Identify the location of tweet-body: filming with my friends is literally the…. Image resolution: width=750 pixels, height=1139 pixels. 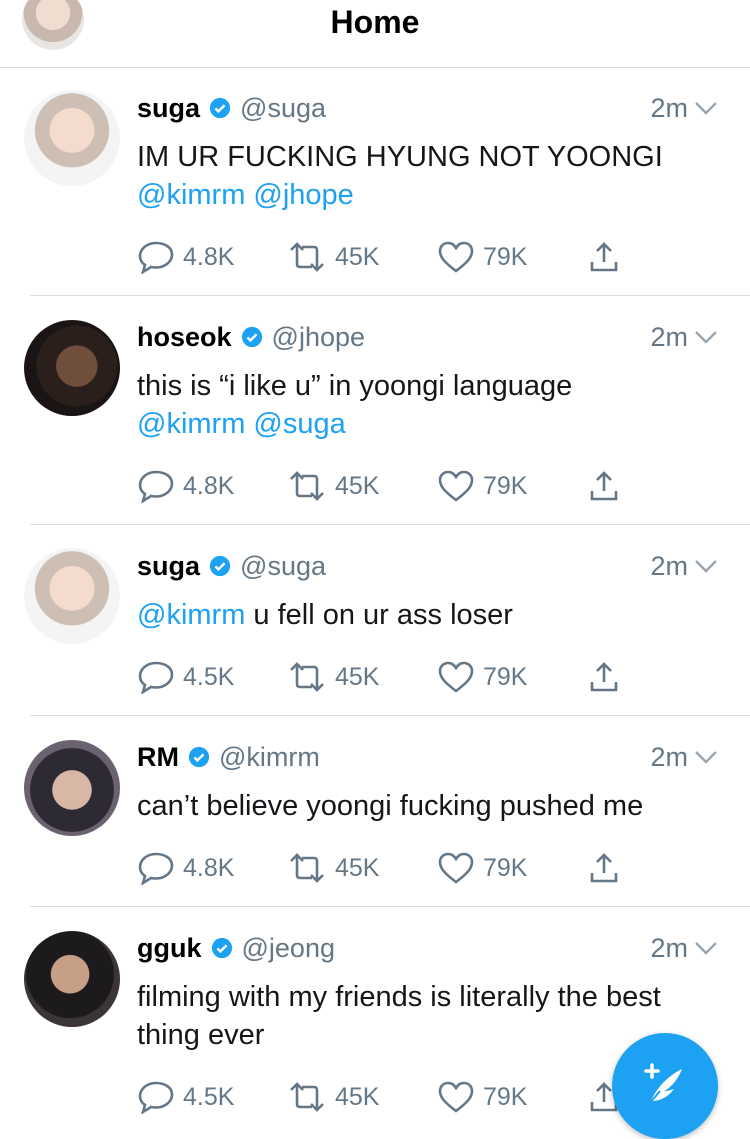
(399, 1016).